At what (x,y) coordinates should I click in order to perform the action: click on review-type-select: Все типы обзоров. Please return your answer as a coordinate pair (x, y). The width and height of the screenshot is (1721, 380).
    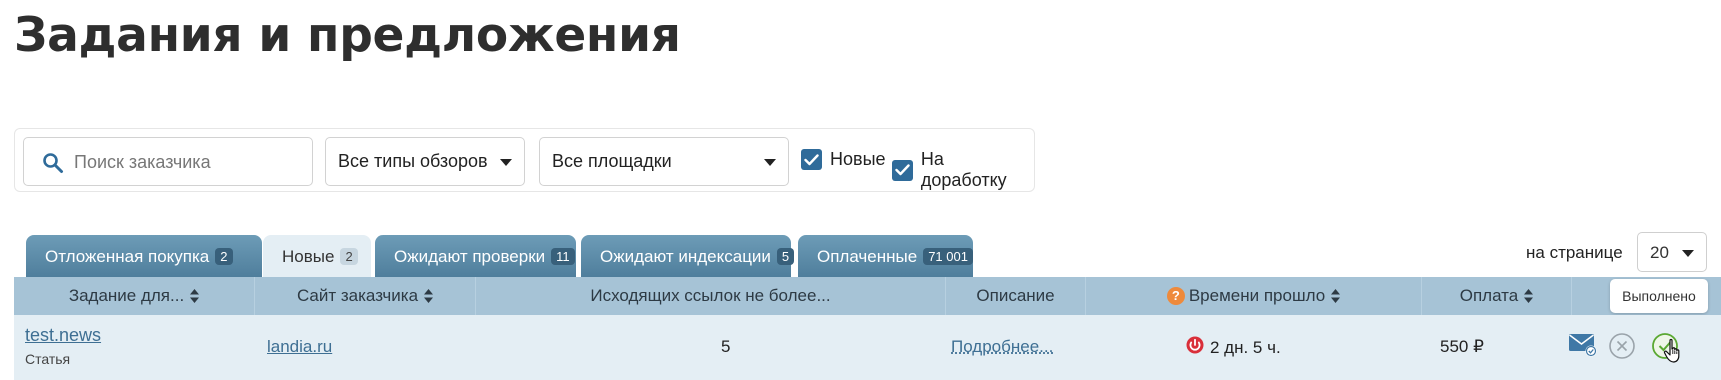
    Looking at the image, I should click on (425, 161).